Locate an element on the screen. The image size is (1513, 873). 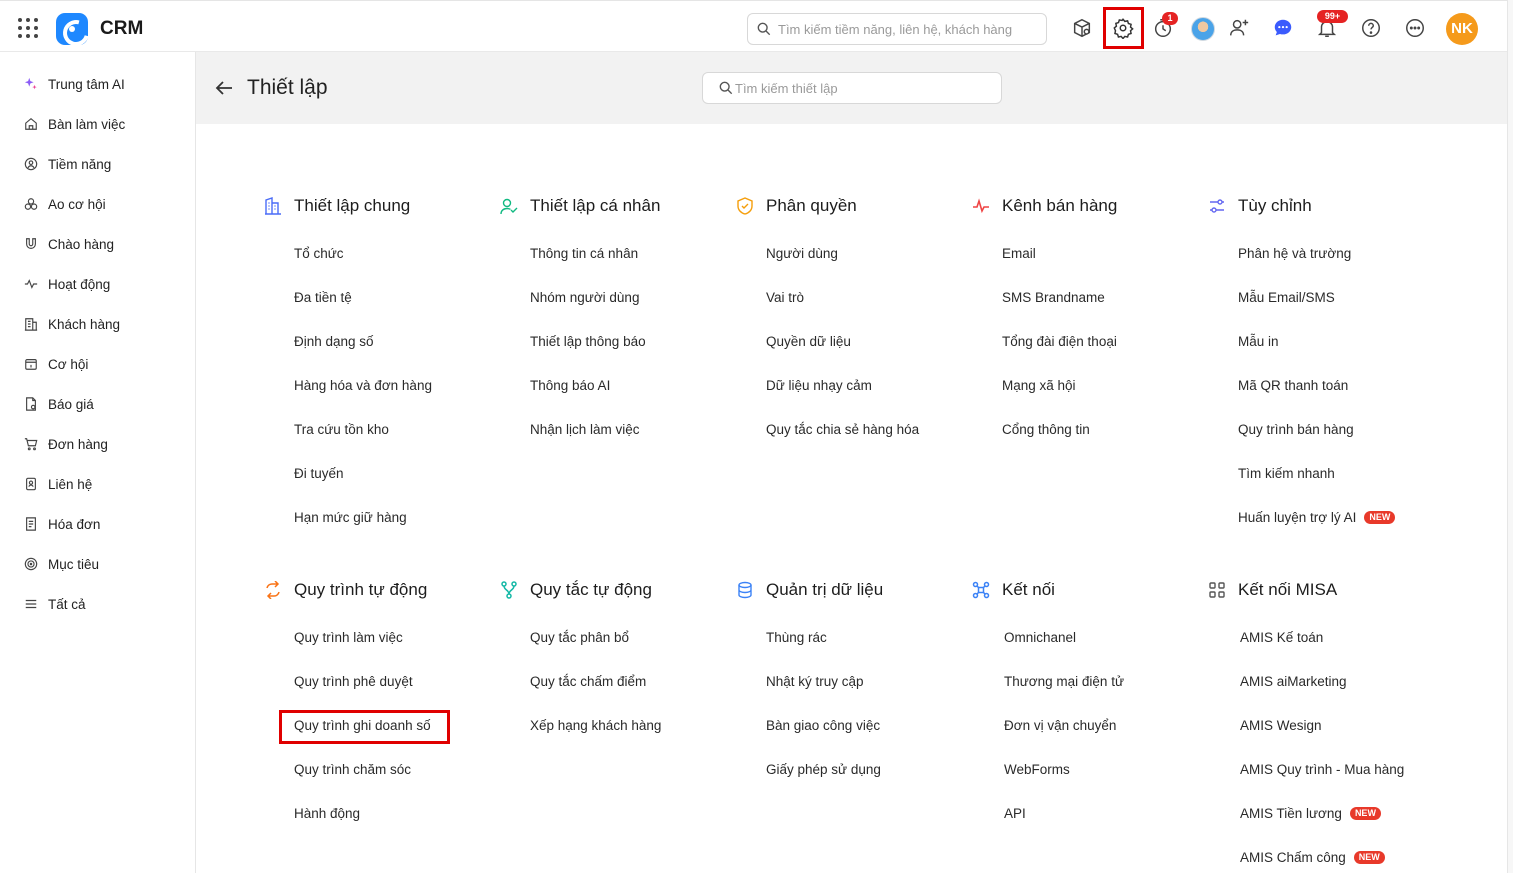
sidebar-item-label: Báo giá is located at coordinates (71, 404).